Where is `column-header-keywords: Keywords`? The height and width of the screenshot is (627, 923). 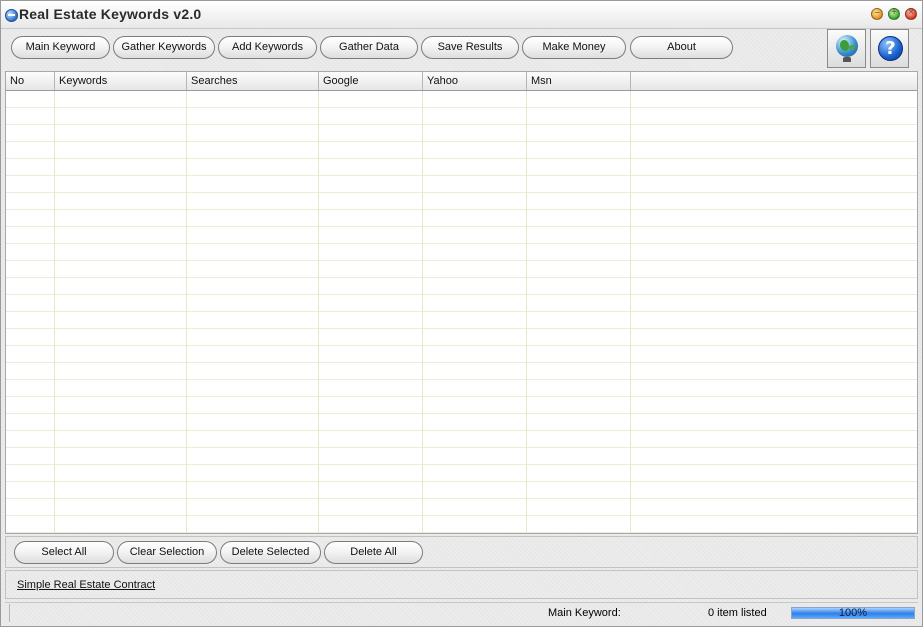
column-header-keywords: Keywords is located at coordinates (121, 81).